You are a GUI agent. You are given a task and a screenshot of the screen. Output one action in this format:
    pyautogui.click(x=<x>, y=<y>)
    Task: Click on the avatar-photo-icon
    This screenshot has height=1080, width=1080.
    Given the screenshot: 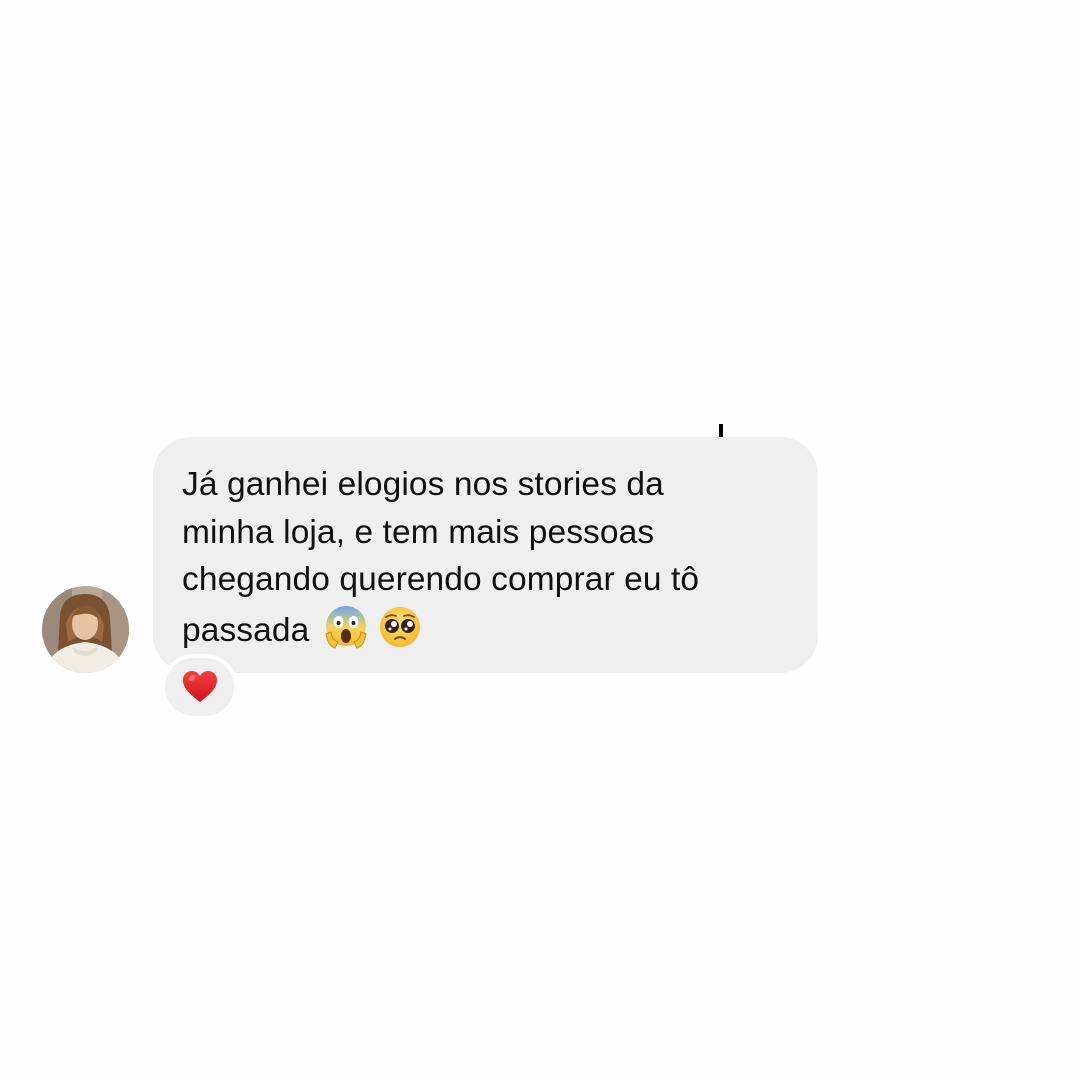 What is the action you would take?
    pyautogui.click(x=85, y=629)
    